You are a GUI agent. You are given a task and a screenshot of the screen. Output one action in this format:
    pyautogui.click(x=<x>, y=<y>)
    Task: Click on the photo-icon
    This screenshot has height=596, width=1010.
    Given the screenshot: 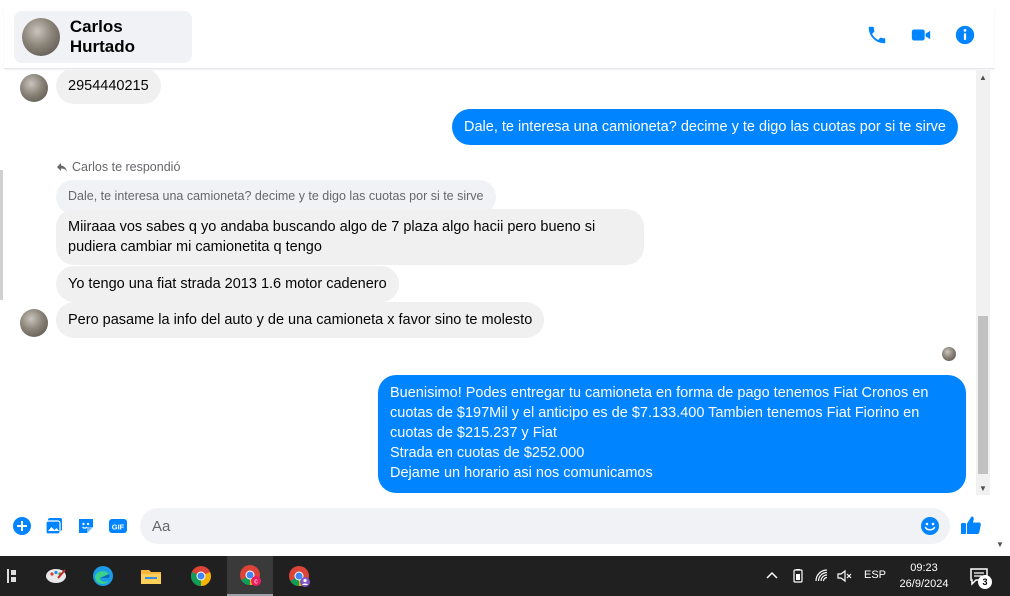 What is the action you would take?
    pyautogui.click(x=54, y=526)
    